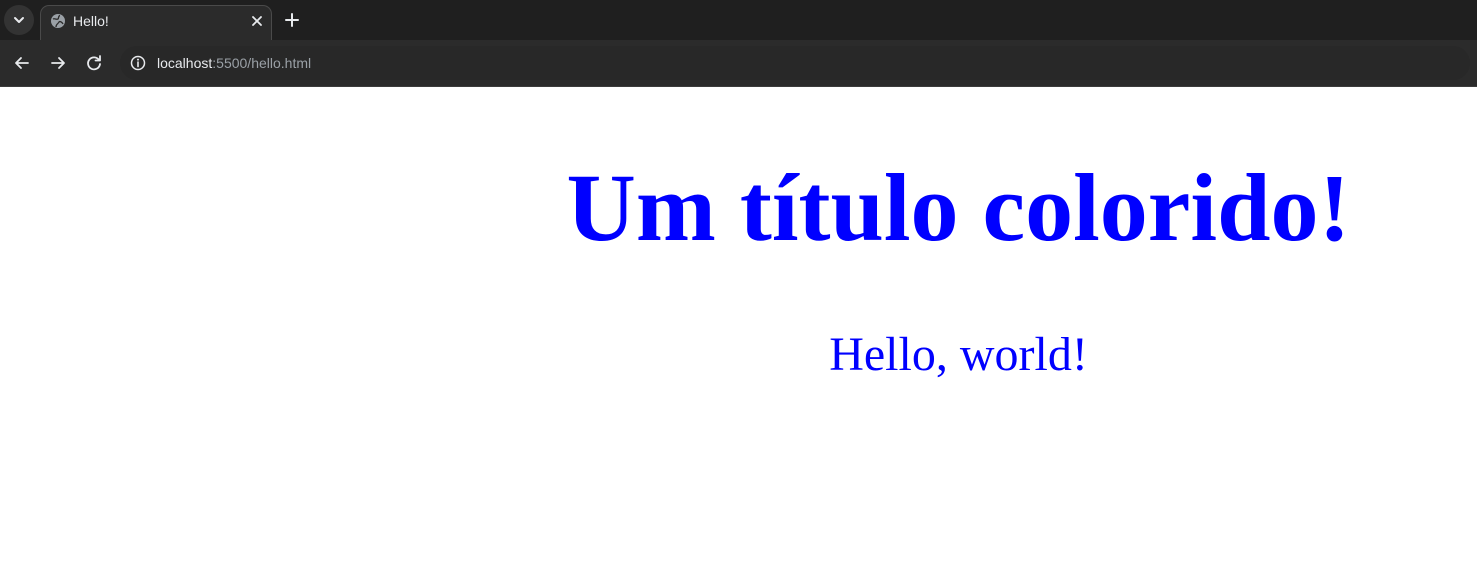 This screenshot has width=1477, height=582. I want to click on reload-icon, so click(94, 63).